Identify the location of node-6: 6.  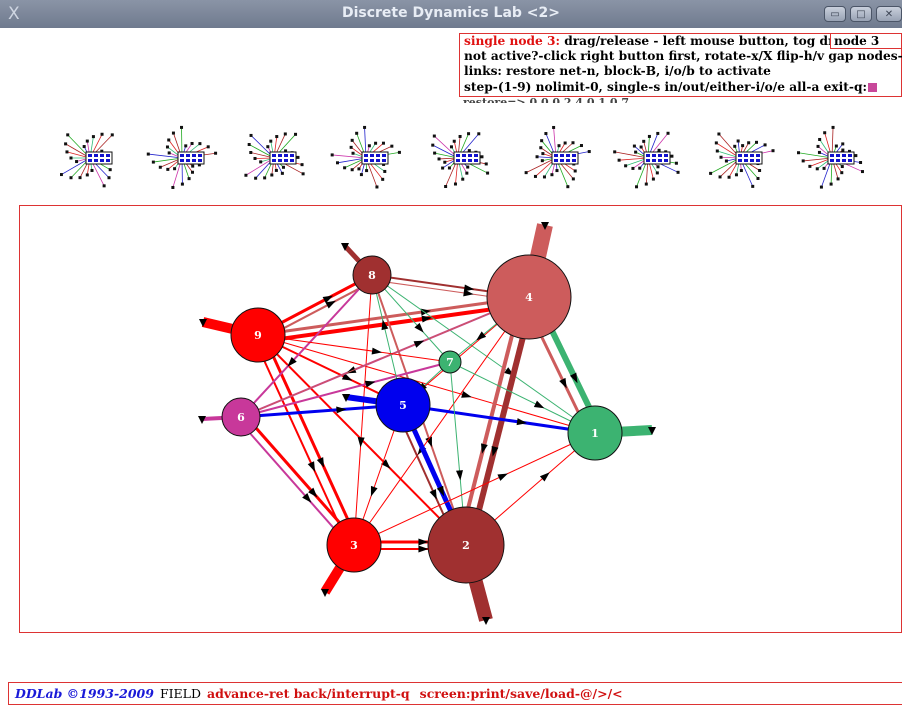
(241, 417).